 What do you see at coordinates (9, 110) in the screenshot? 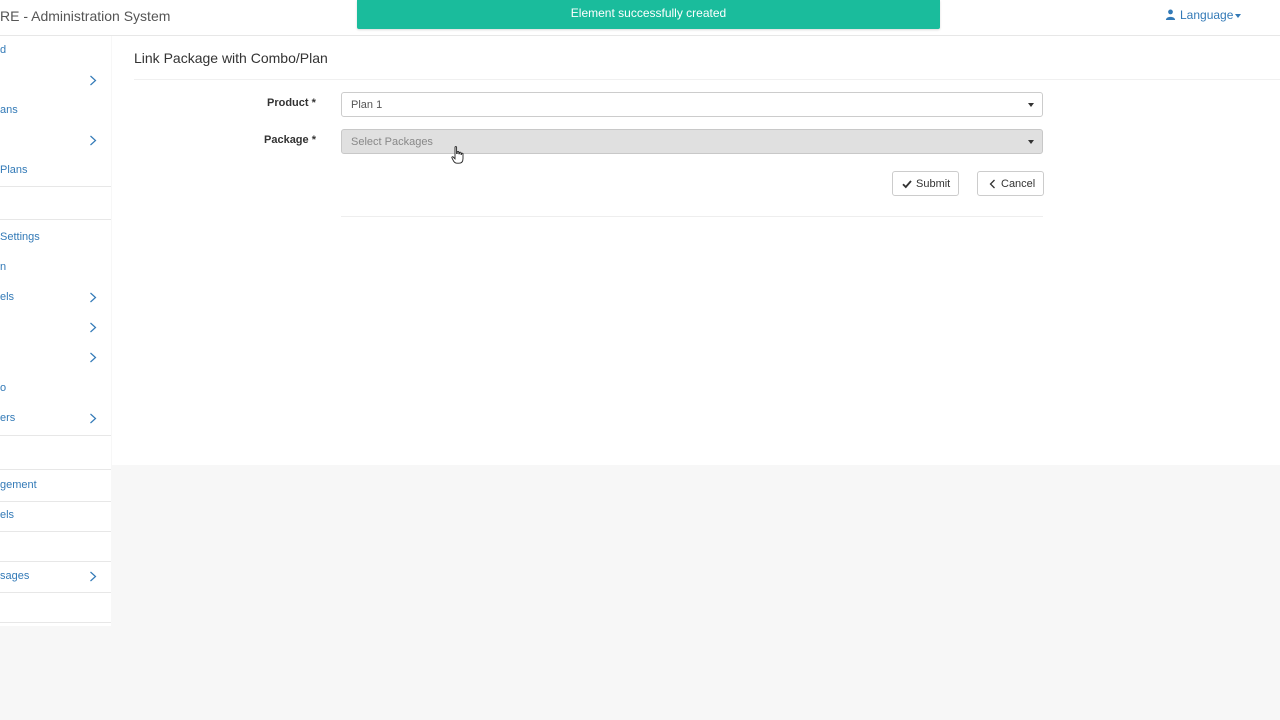
I see `sidebar-item-label: ans` at bounding box center [9, 110].